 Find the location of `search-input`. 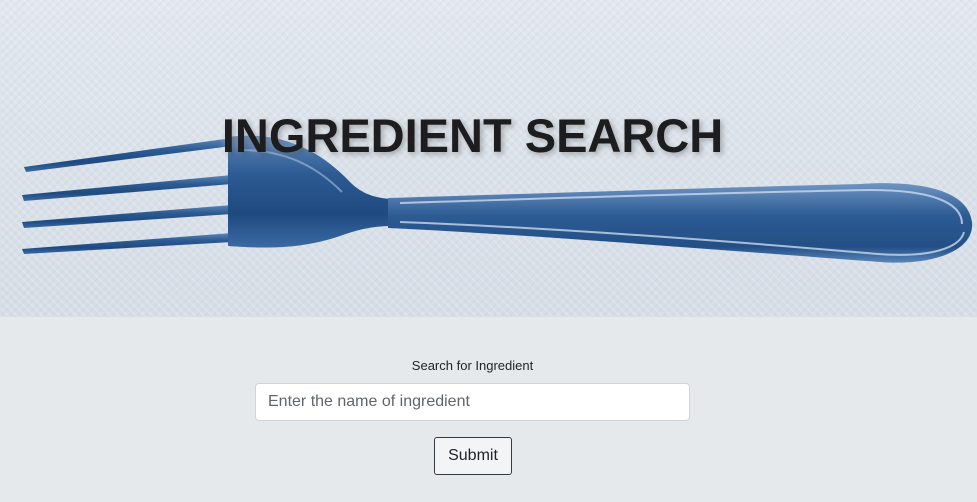

search-input is located at coordinates (472, 402).